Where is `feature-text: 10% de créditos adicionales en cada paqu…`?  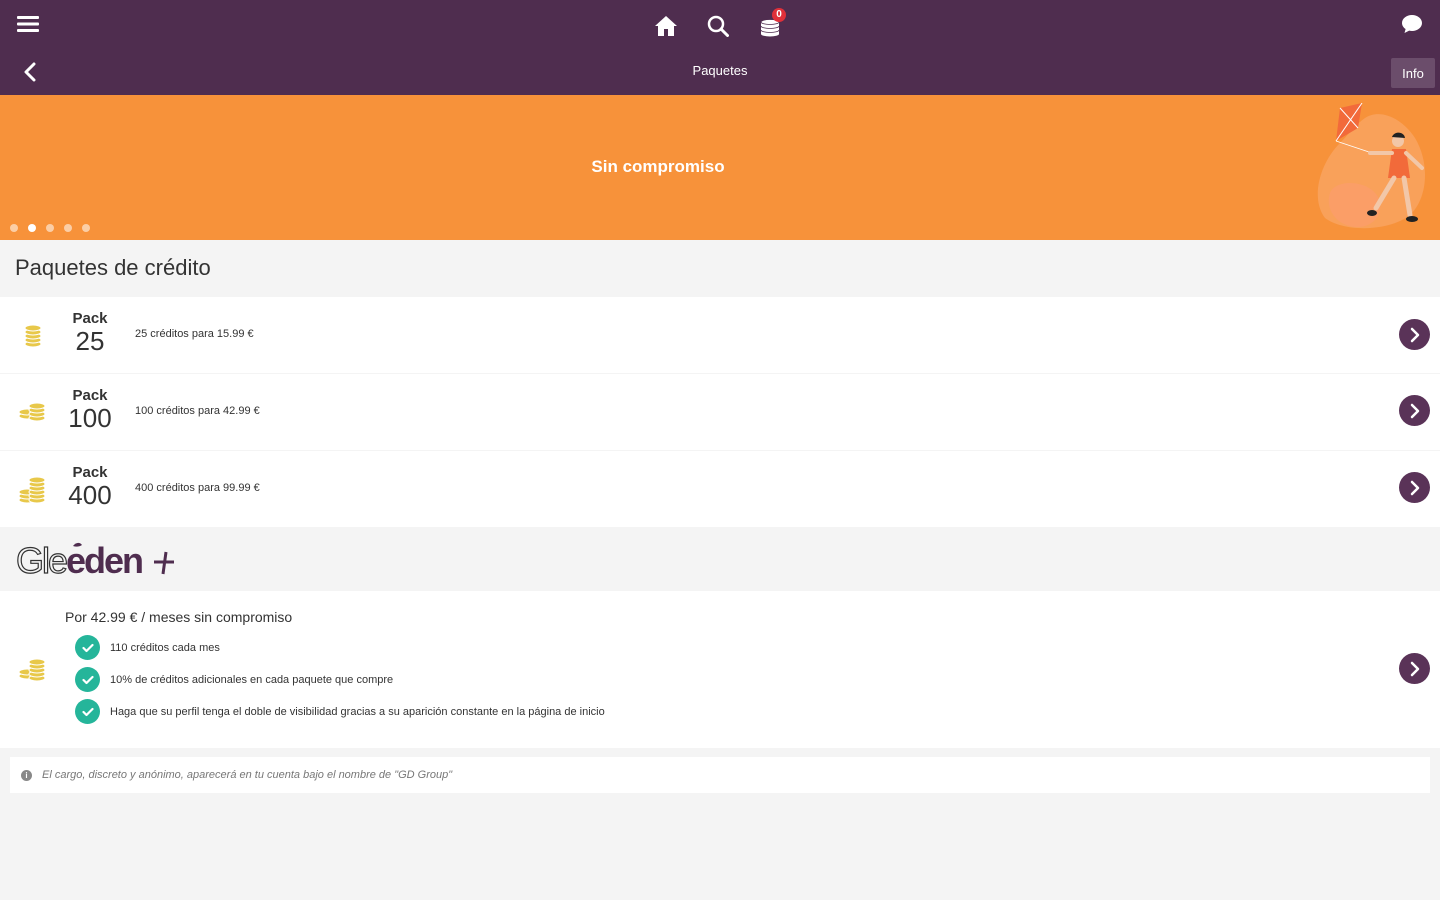 feature-text: 10% de créditos adicionales en cada paqu… is located at coordinates (252, 679).